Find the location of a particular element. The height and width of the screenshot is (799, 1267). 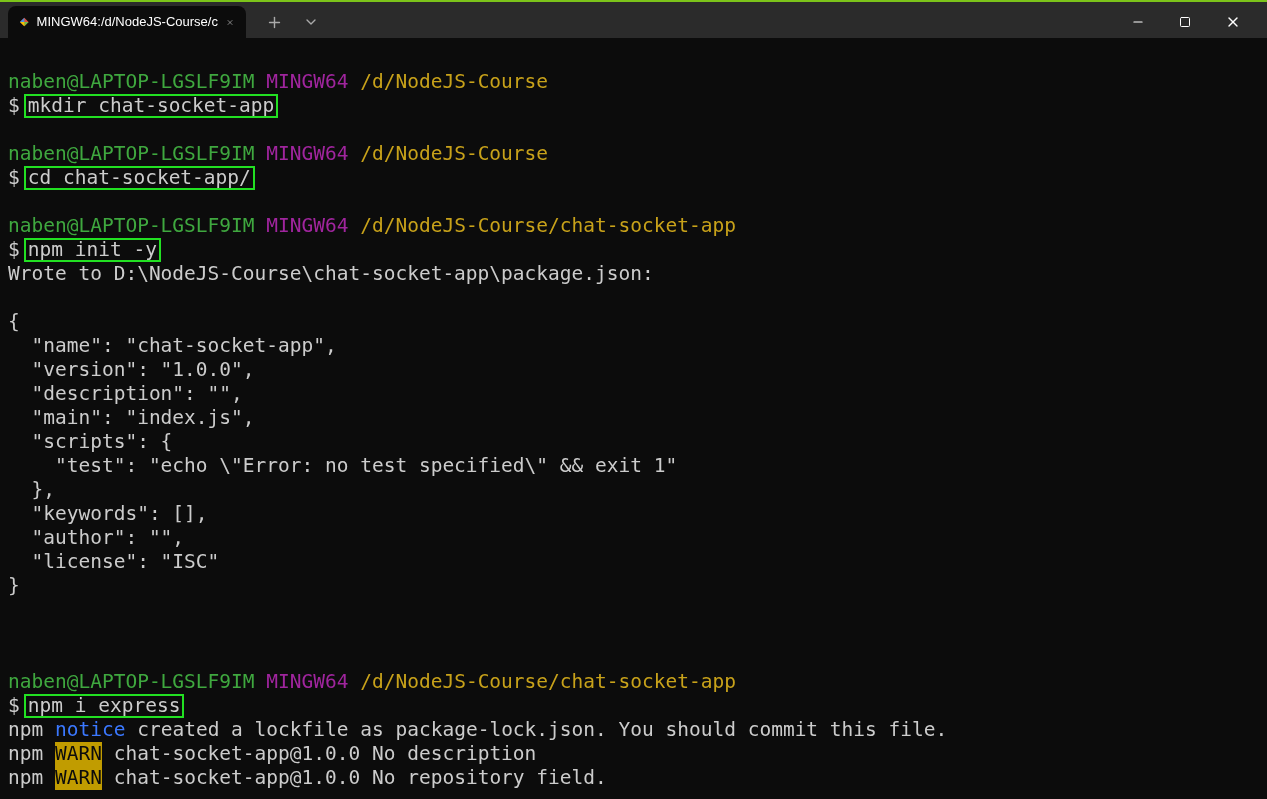

command-text: cd chat-socket-app/ is located at coordinates (139, 178).